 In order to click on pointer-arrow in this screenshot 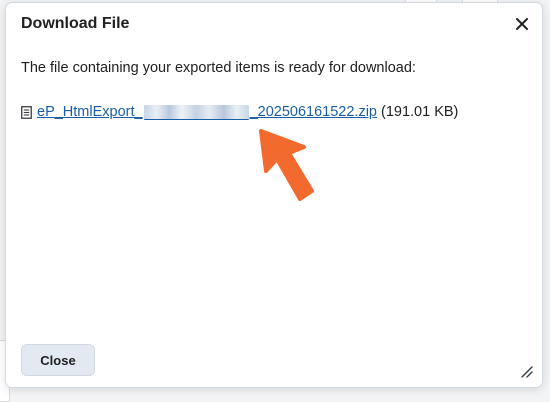, I will do `click(286, 165)`.